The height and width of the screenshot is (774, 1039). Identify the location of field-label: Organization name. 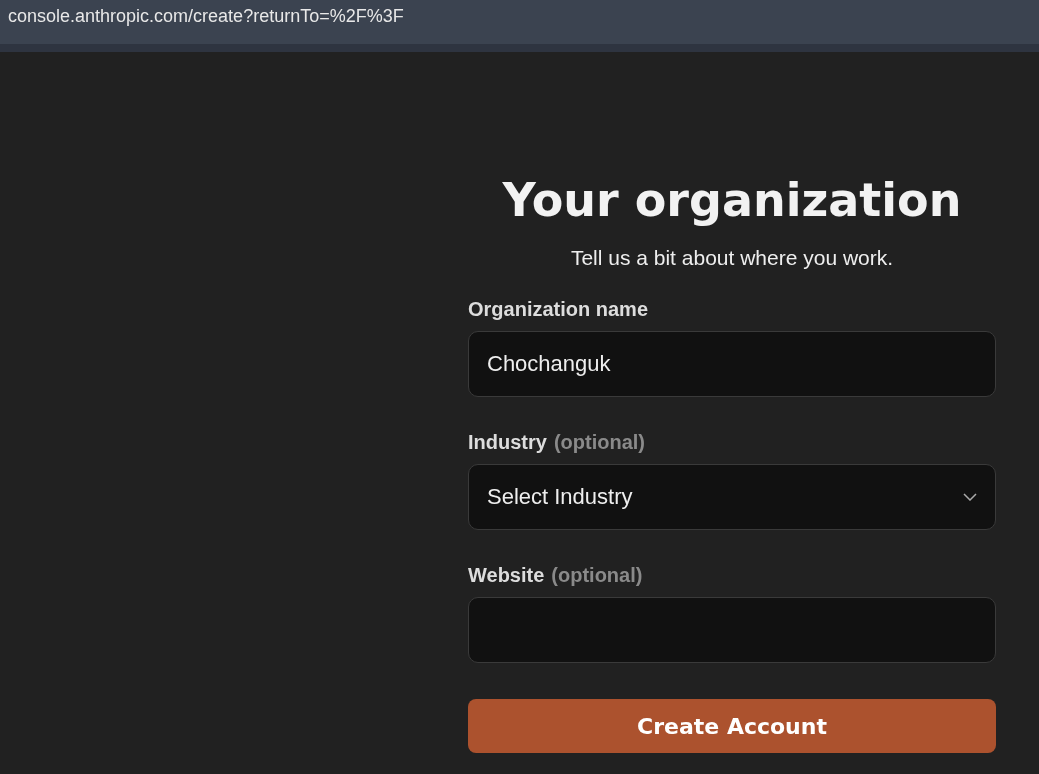
(558, 309).